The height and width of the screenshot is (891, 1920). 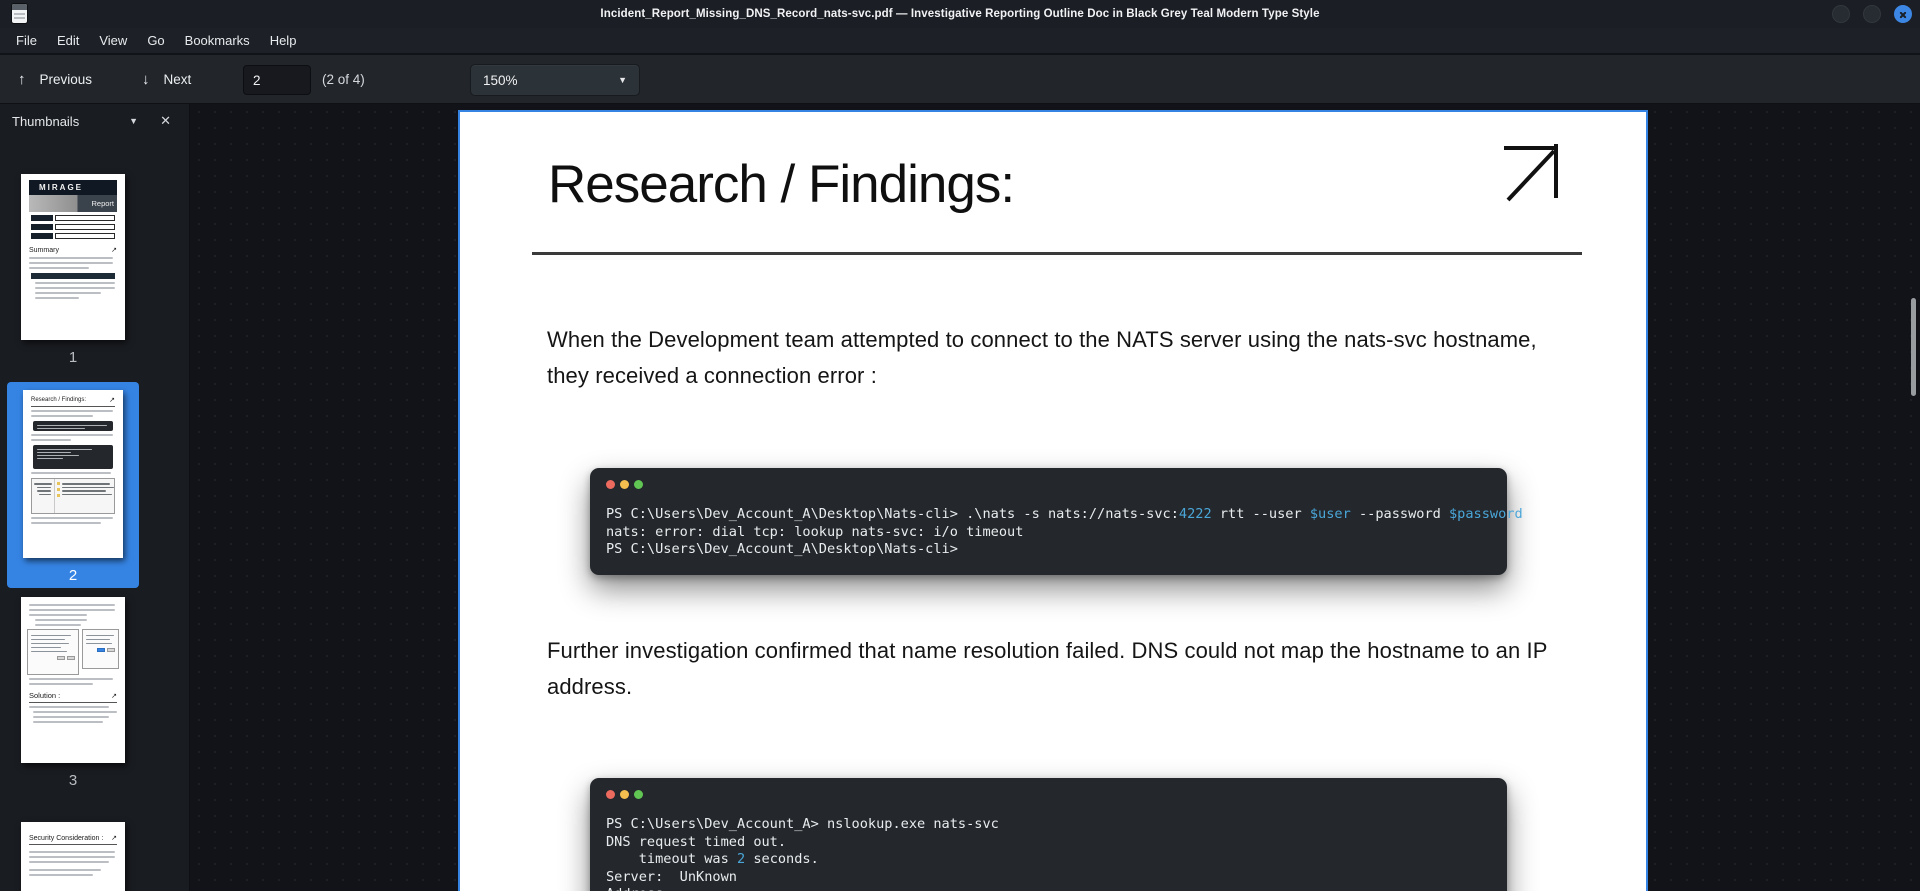 I want to click on thumbnail-page-1-label: 1, so click(x=73, y=357).